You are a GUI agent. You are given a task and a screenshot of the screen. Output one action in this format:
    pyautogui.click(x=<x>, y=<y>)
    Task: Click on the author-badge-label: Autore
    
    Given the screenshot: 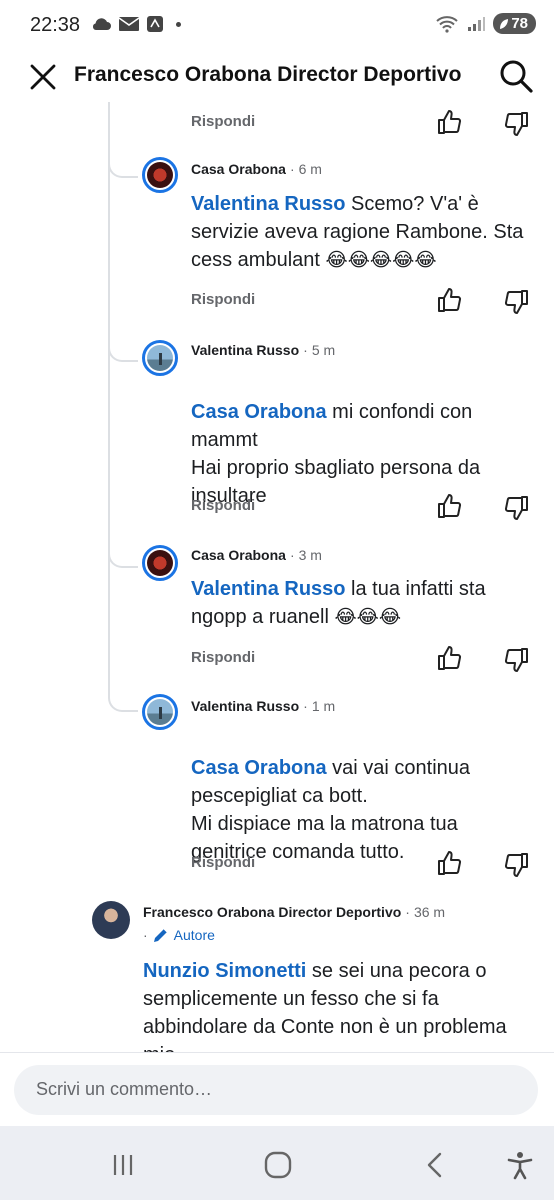 What is the action you would take?
    pyautogui.click(x=194, y=935)
    